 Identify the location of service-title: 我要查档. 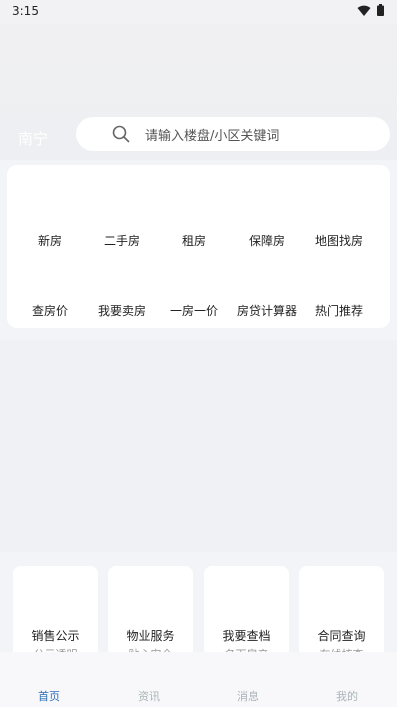
(246, 636).